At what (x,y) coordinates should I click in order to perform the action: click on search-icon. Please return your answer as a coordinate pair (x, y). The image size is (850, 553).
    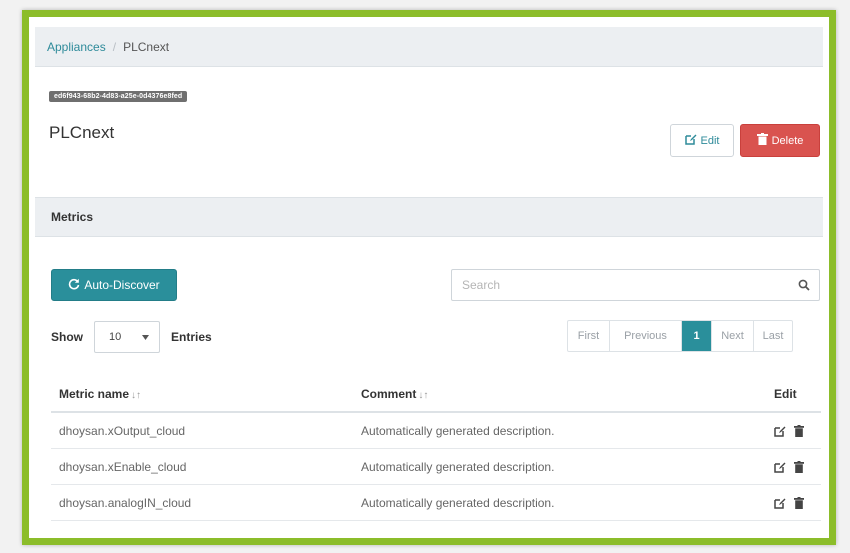
    Looking at the image, I should click on (804, 285).